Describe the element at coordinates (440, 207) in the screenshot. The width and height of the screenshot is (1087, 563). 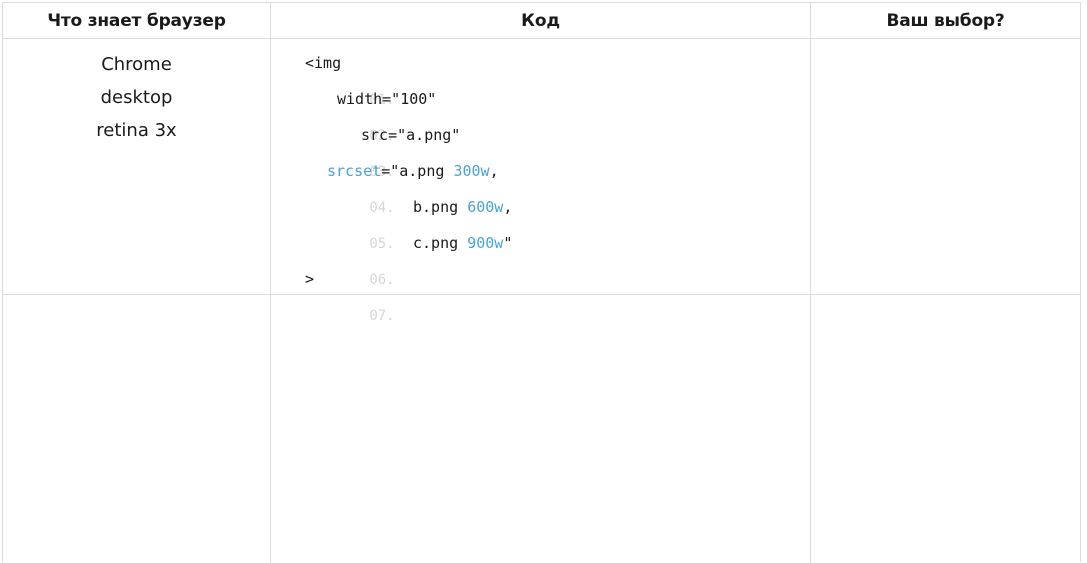
I see `code-text: b.png` at that location.